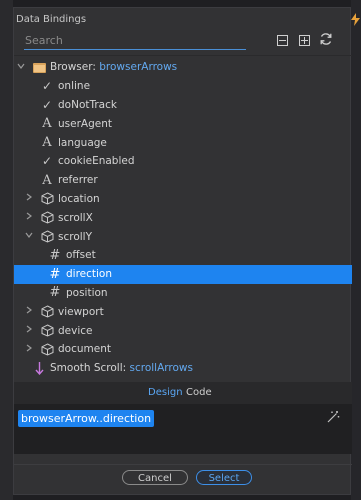  What do you see at coordinates (183, 293) in the screenshot?
I see `tree-node-position: # position` at bounding box center [183, 293].